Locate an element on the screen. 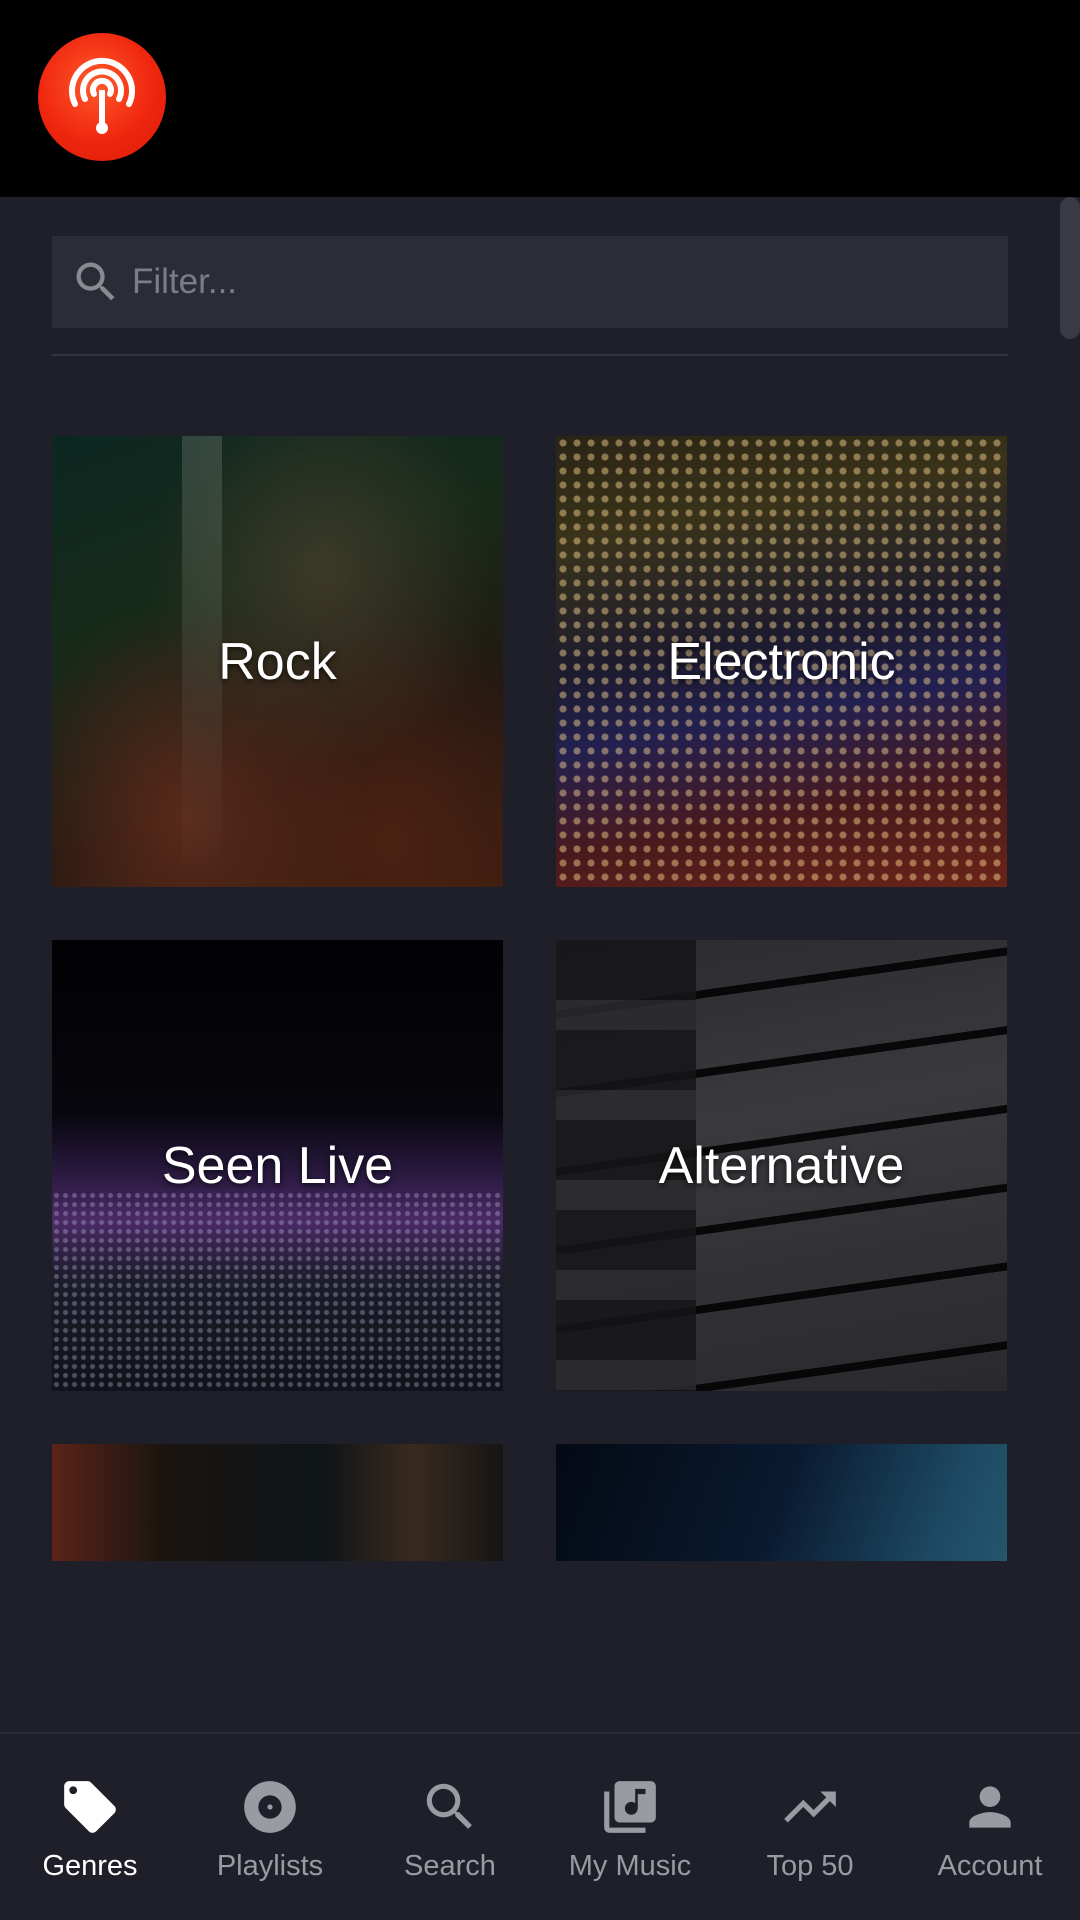  nav-label: My Music is located at coordinates (630, 1866).